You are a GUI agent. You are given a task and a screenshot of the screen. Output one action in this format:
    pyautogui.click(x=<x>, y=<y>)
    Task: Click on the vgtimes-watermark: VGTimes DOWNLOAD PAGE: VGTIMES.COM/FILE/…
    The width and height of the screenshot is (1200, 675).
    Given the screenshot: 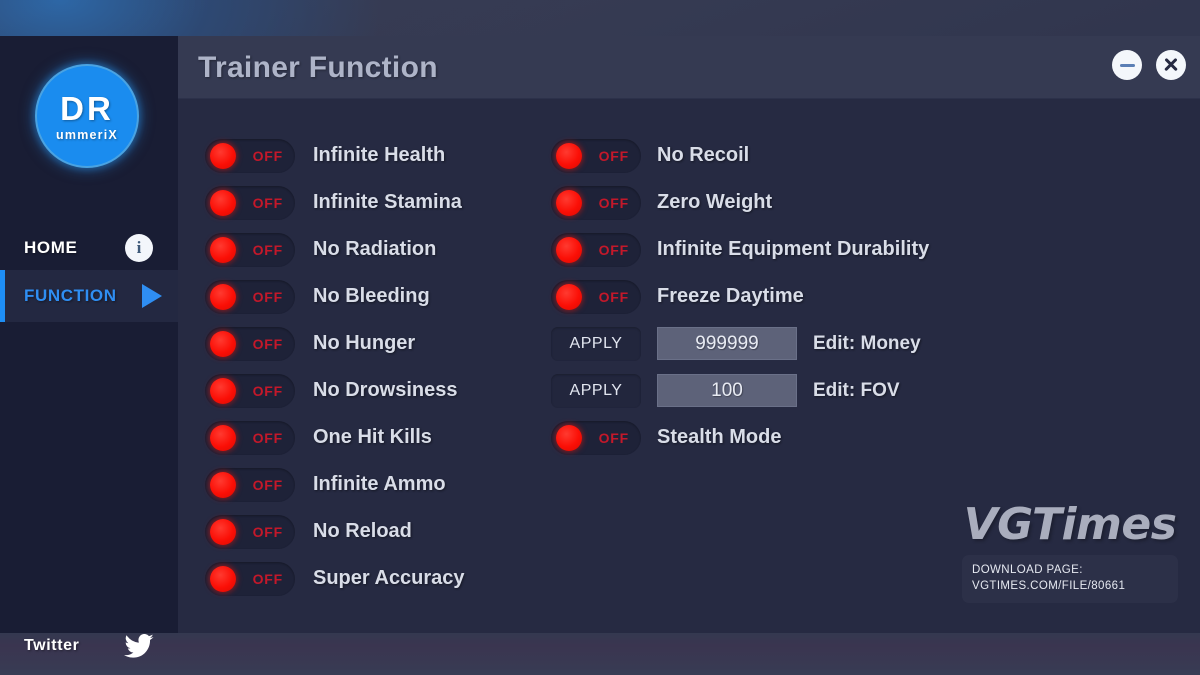 What is the action you would take?
    pyautogui.click(x=1070, y=550)
    